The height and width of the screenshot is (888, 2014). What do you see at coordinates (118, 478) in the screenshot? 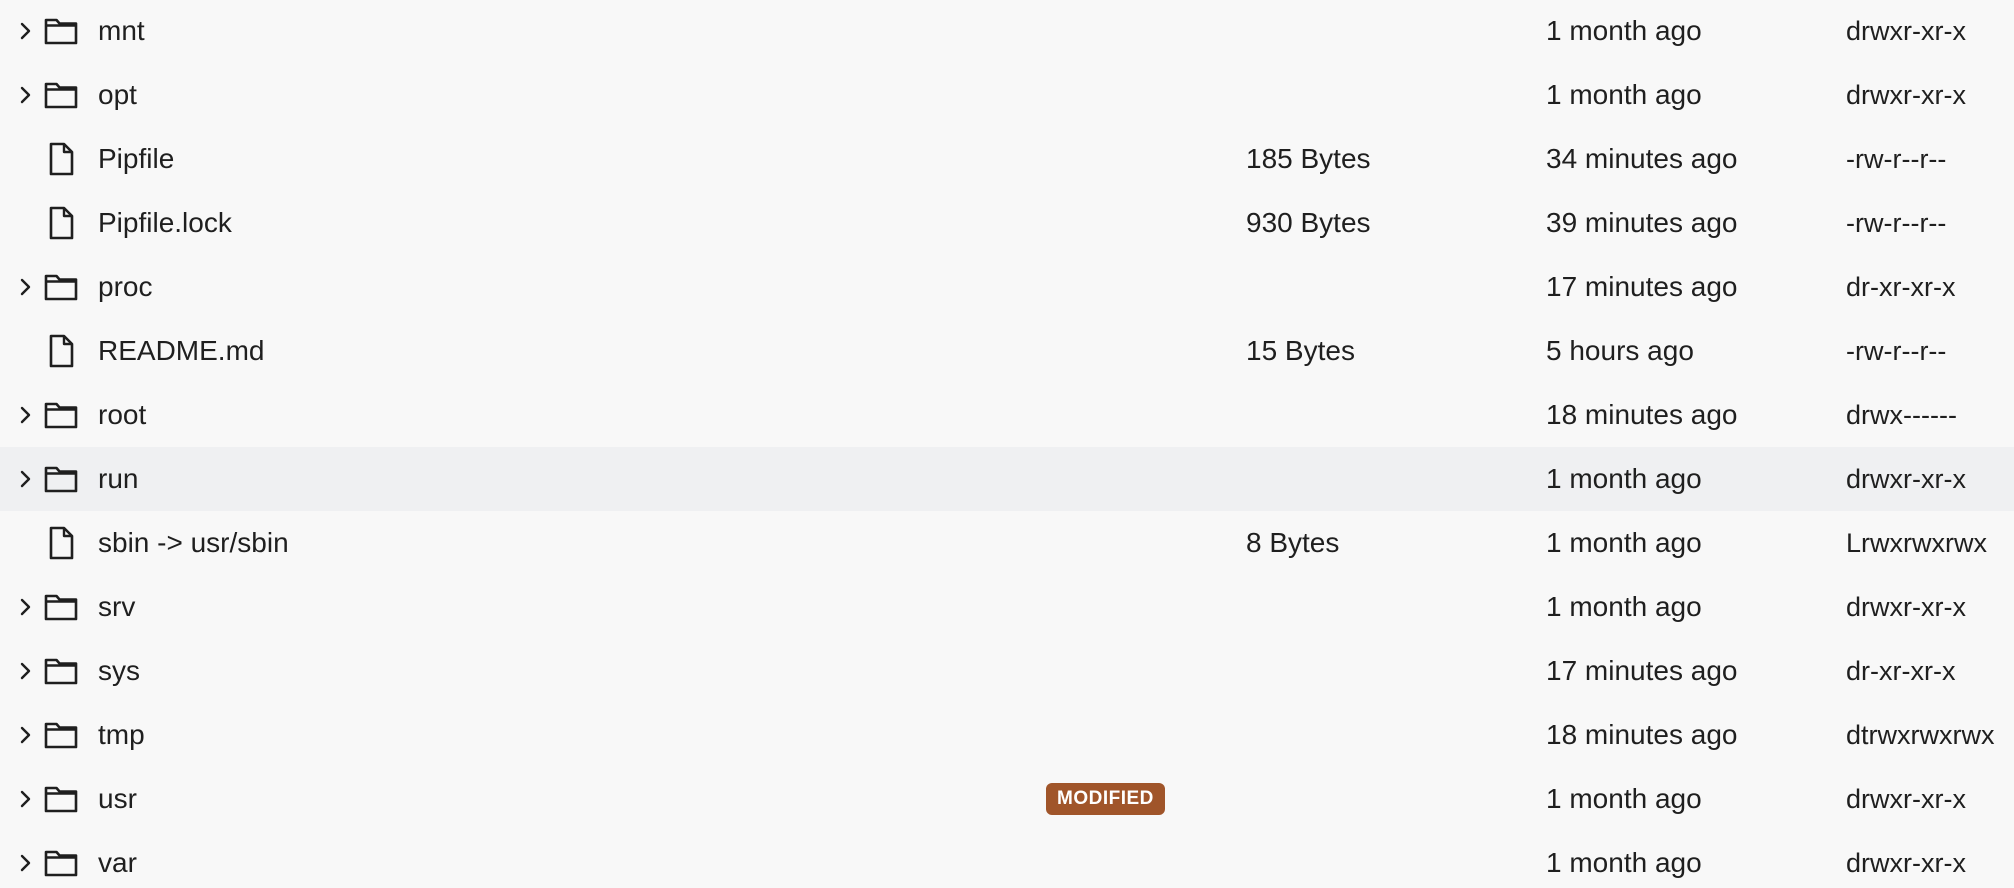
I see `file-name: run` at bounding box center [118, 478].